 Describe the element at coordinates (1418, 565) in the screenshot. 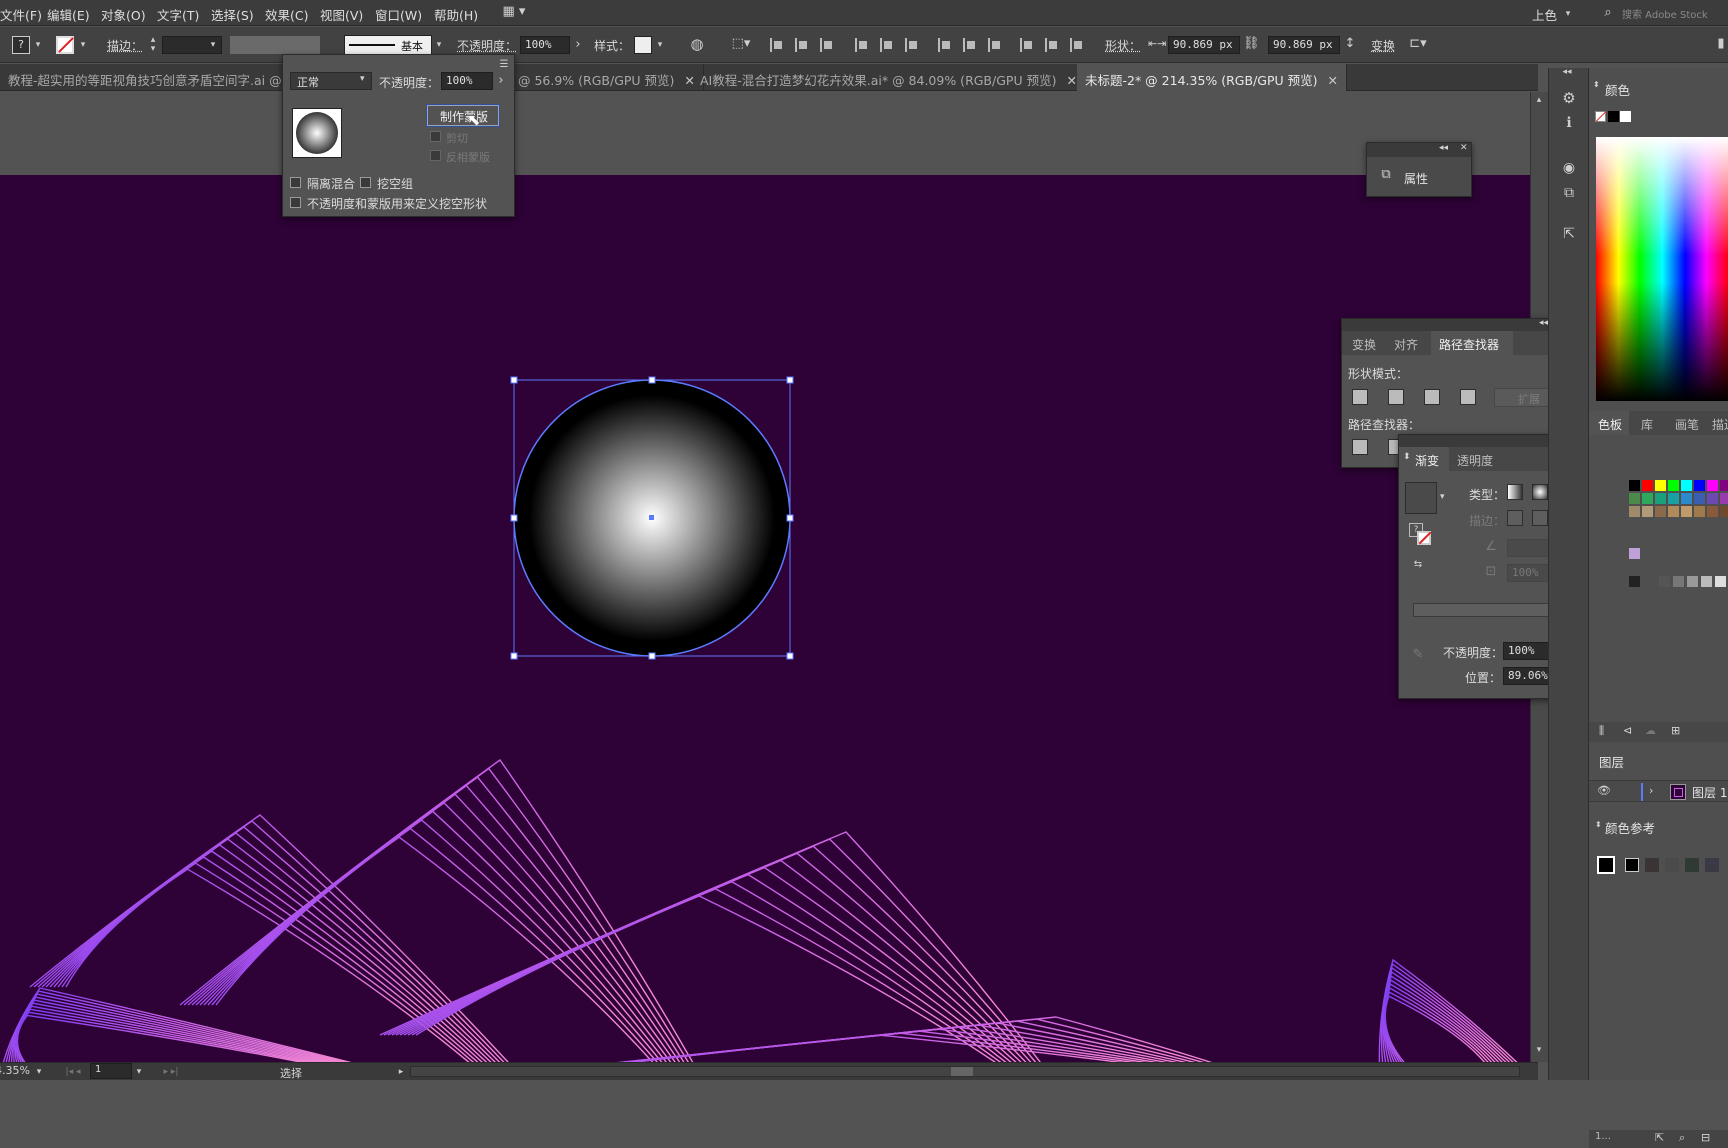

I see `reverse-gradient-icon: ⇆` at that location.